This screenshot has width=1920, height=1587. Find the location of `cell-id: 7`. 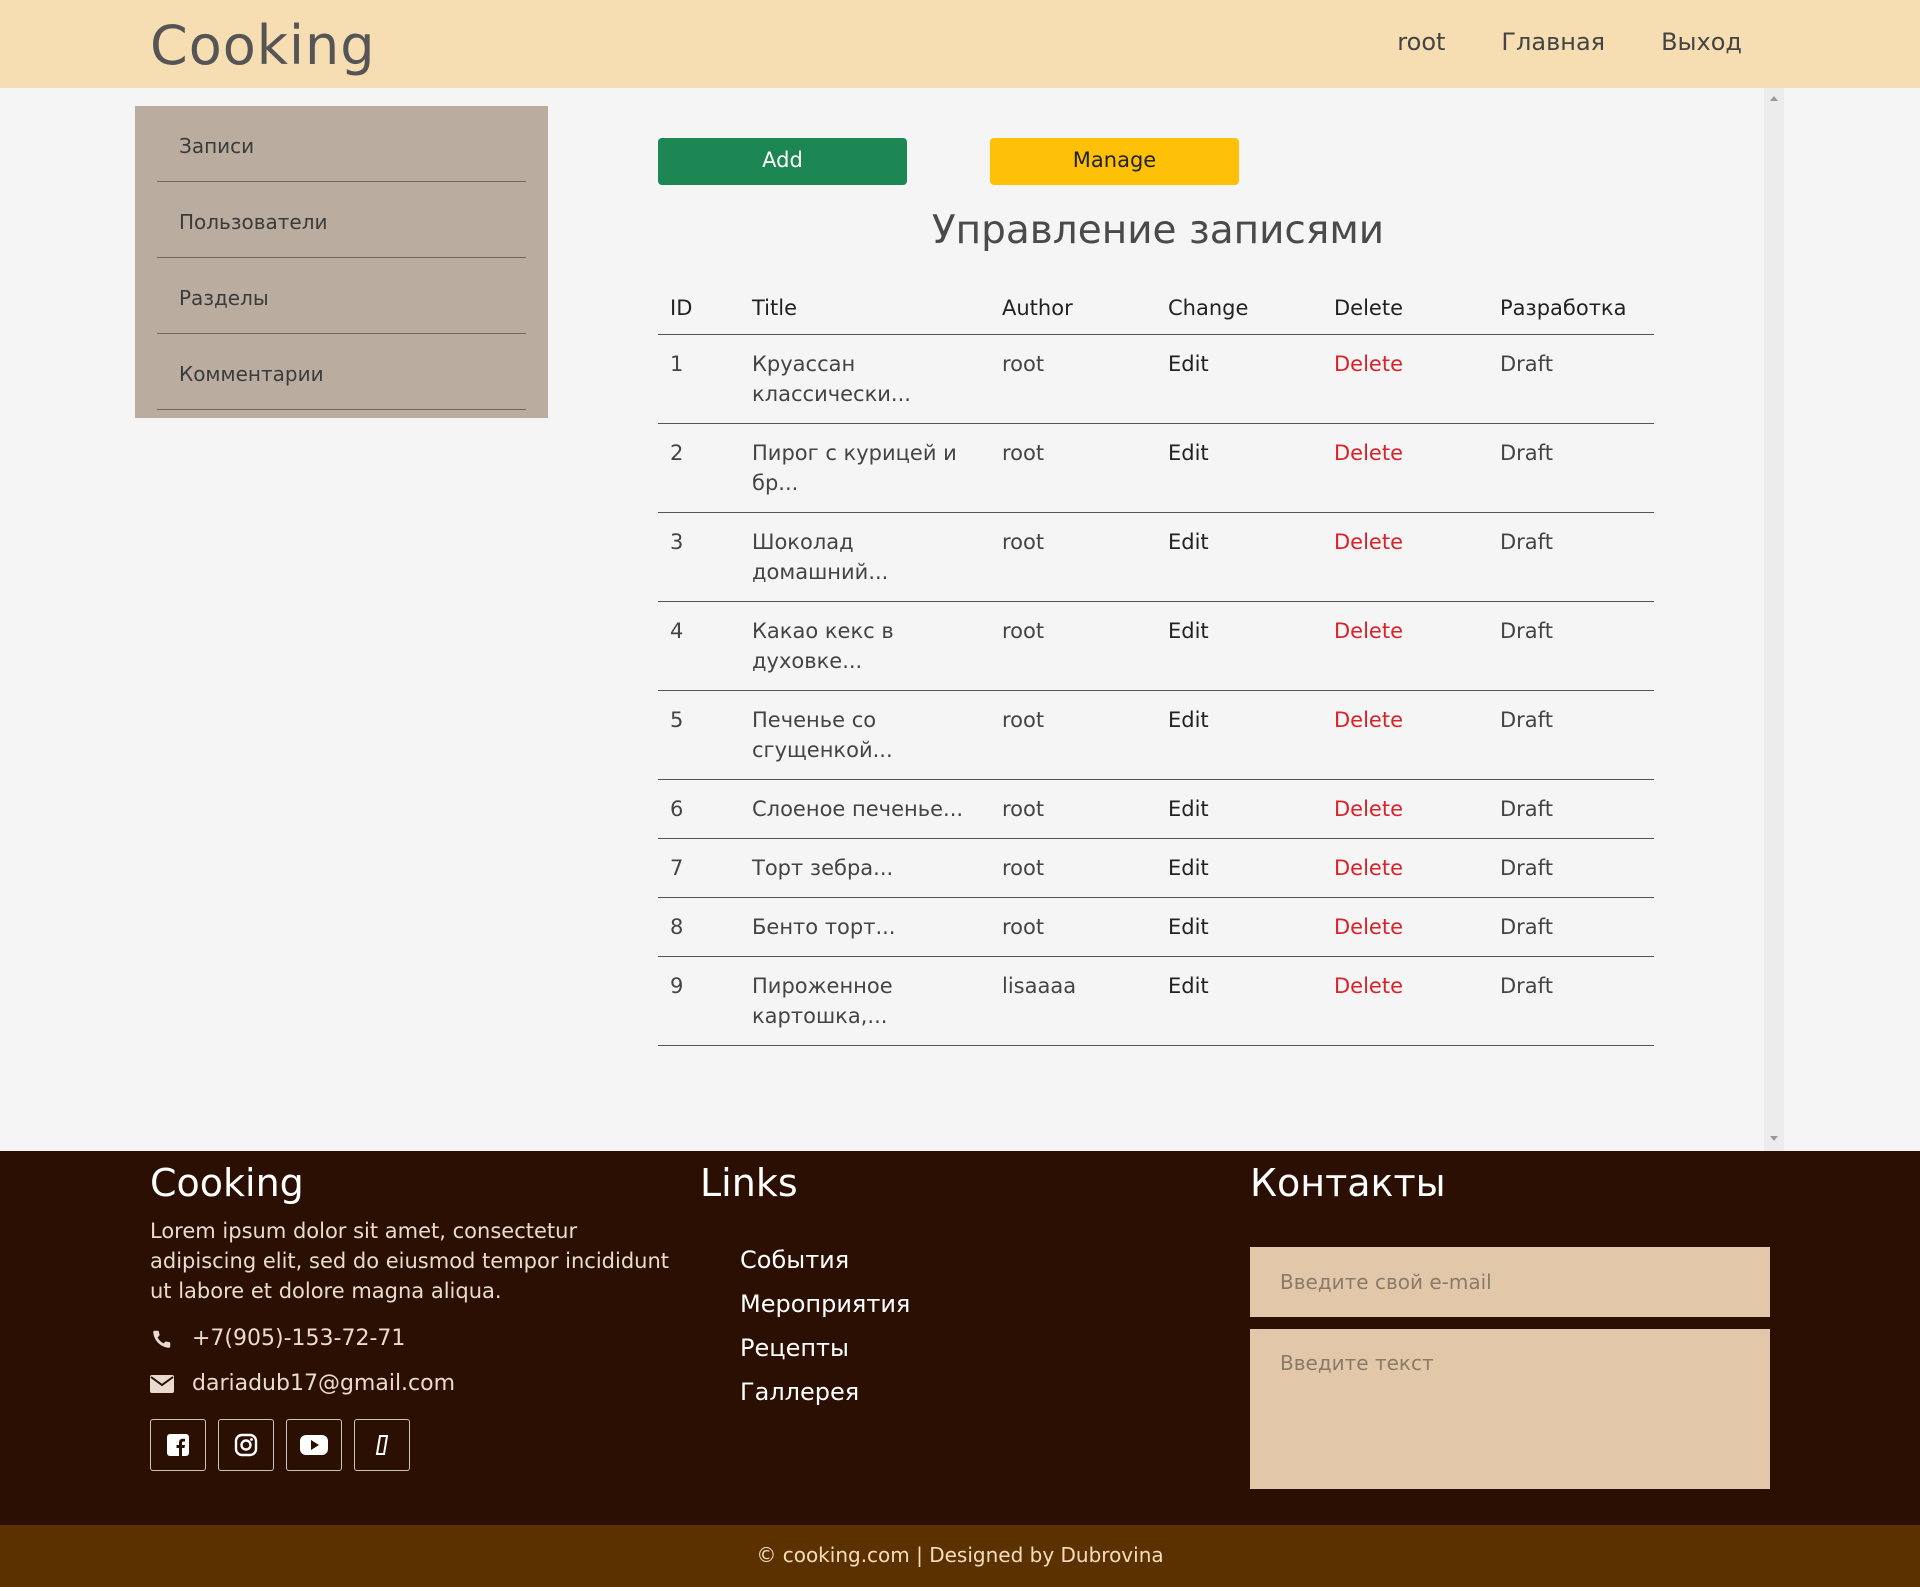

cell-id: 7 is located at coordinates (699, 868).